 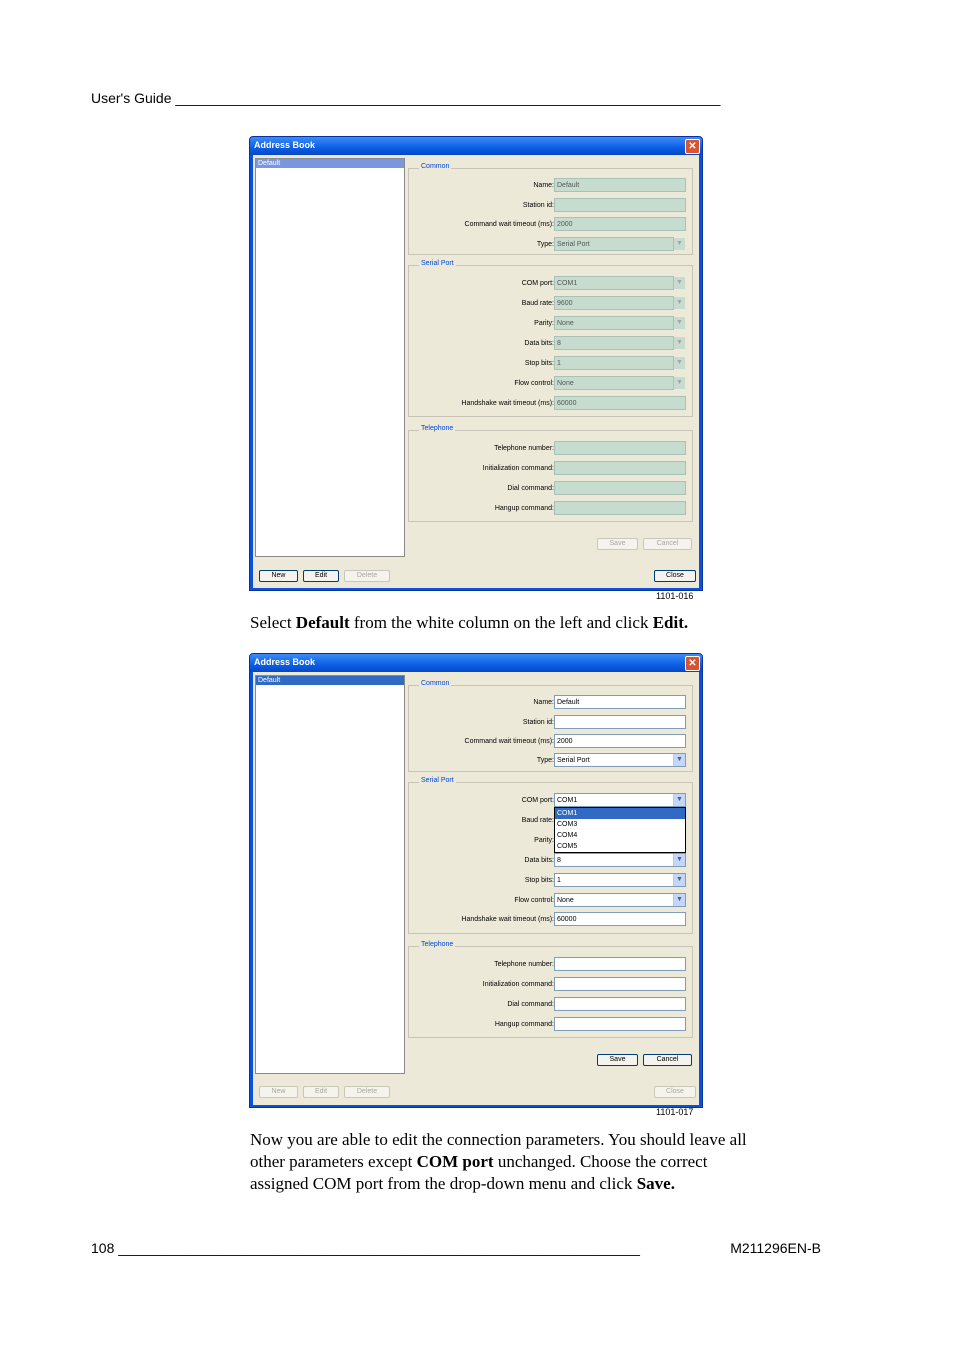 What do you see at coordinates (620, 835) in the screenshot?
I see `dropdown-option: COM4` at bounding box center [620, 835].